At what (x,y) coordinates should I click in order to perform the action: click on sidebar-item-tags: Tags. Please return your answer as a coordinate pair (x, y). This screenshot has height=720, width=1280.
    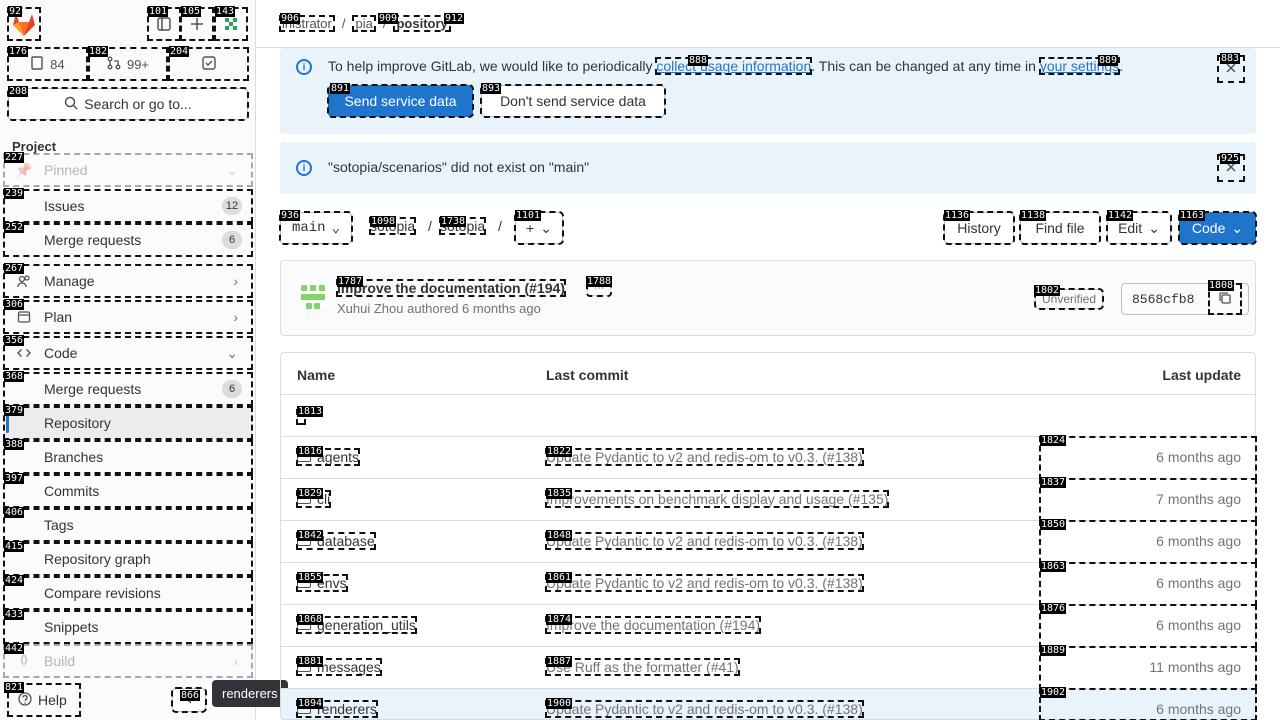
    Looking at the image, I should click on (128, 525).